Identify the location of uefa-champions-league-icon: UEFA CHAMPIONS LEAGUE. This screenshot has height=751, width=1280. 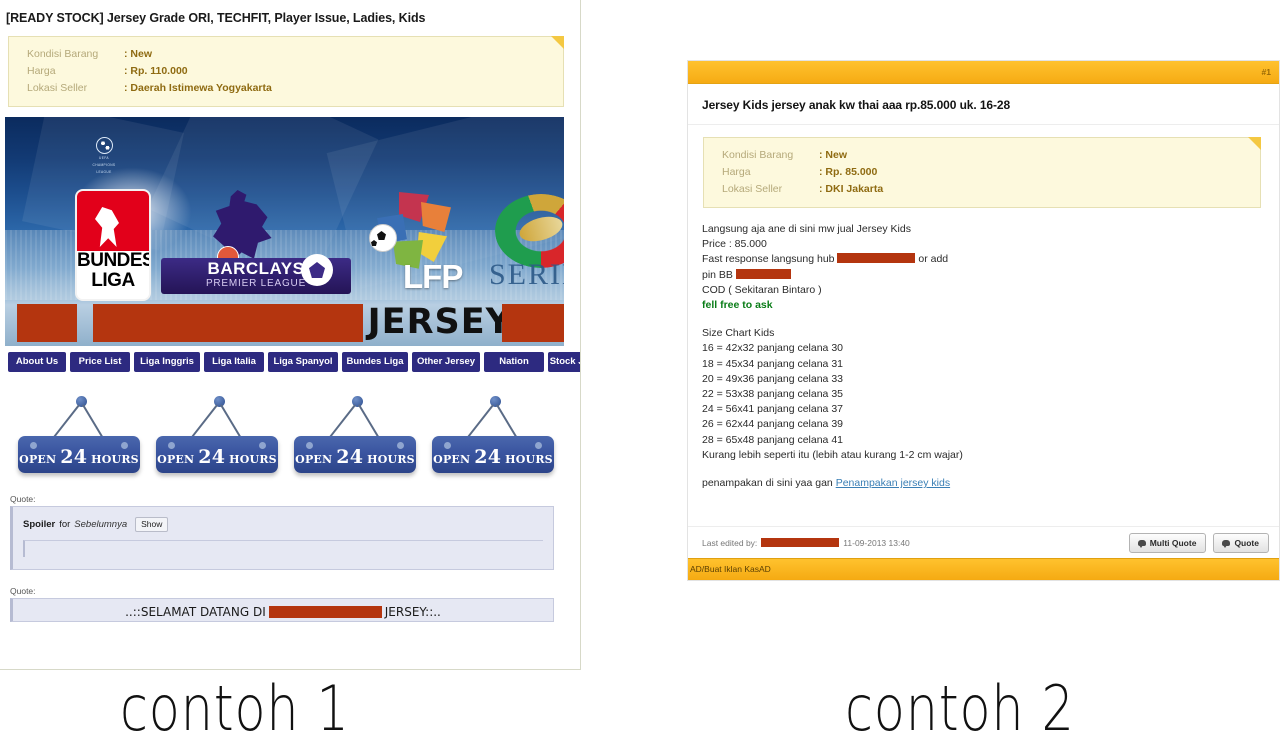
(104, 155).